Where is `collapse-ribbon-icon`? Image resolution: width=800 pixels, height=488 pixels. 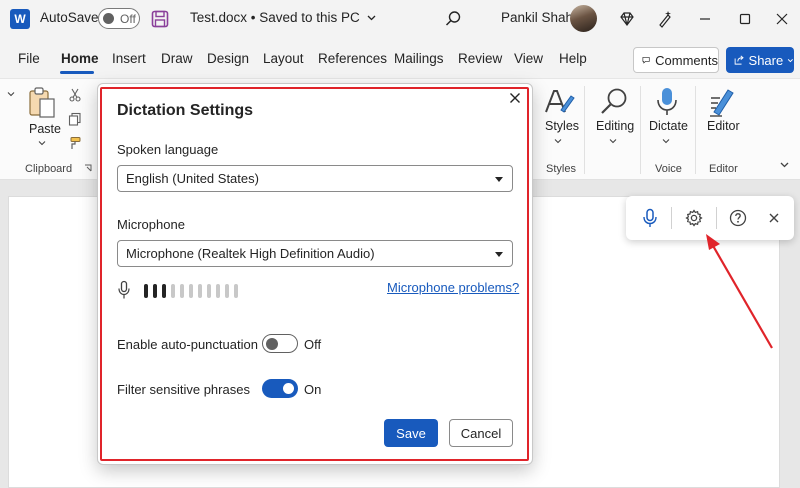
collapse-ribbon-icon is located at coordinates (784, 164).